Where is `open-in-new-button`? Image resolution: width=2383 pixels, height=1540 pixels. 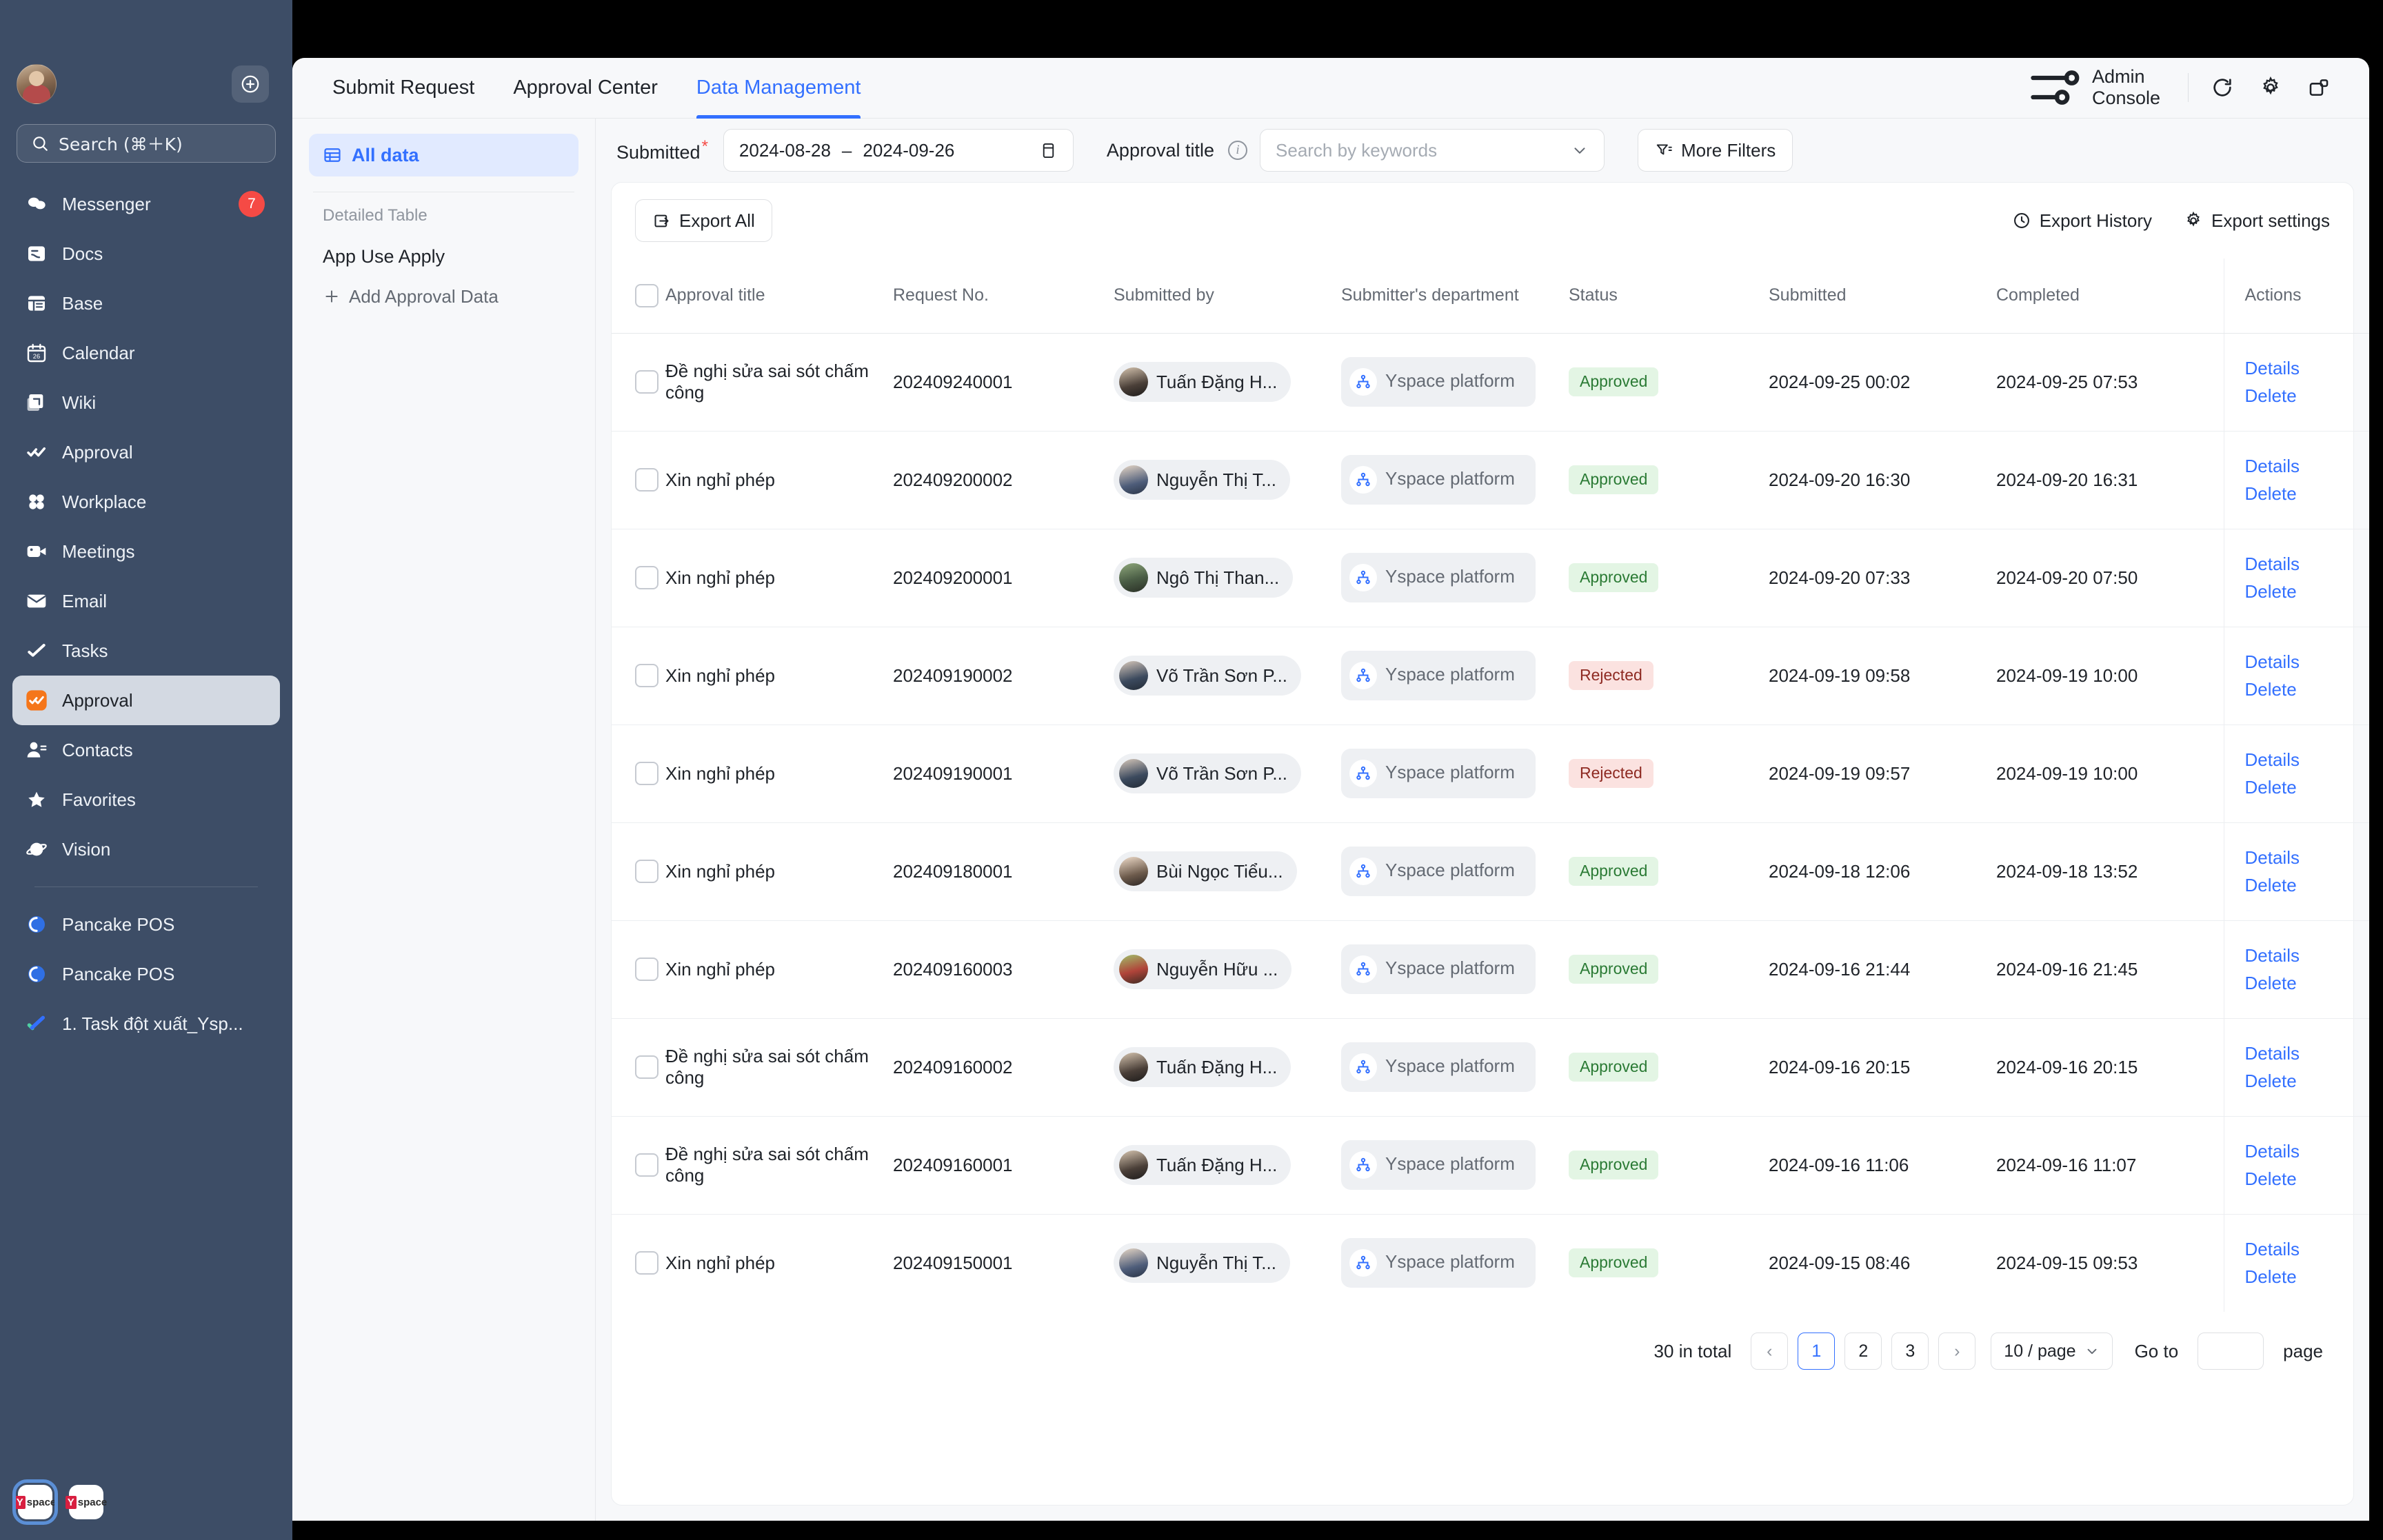
open-in-new-button is located at coordinates (2319, 88).